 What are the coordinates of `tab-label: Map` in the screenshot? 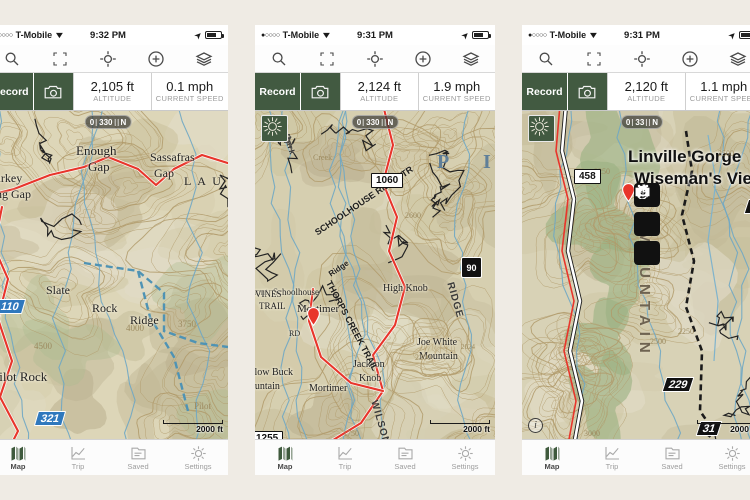 It's located at (18, 466).